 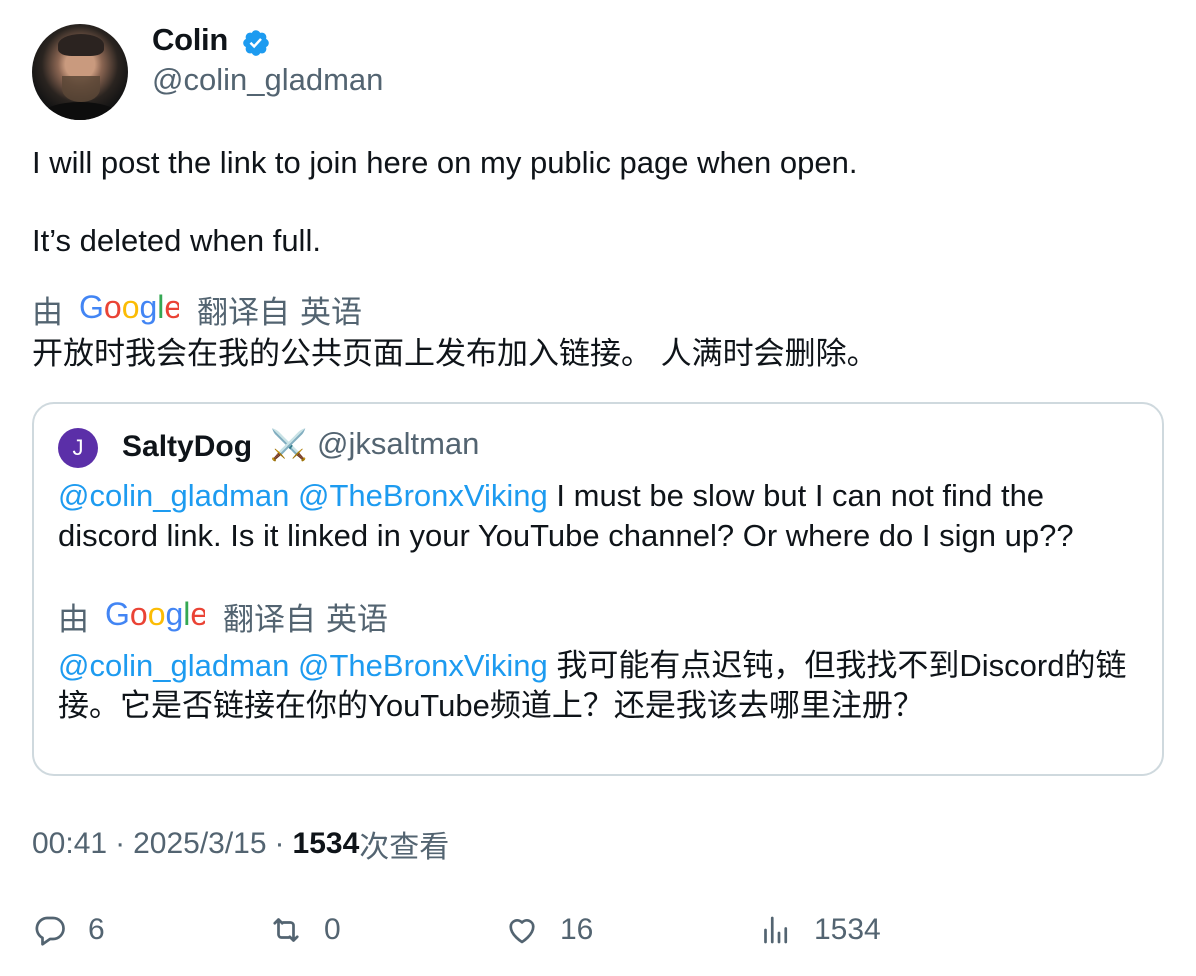 What do you see at coordinates (267, 80) in the screenshot?
I see `author-handle: @colin_gladman` at bounding box center [267, 80].